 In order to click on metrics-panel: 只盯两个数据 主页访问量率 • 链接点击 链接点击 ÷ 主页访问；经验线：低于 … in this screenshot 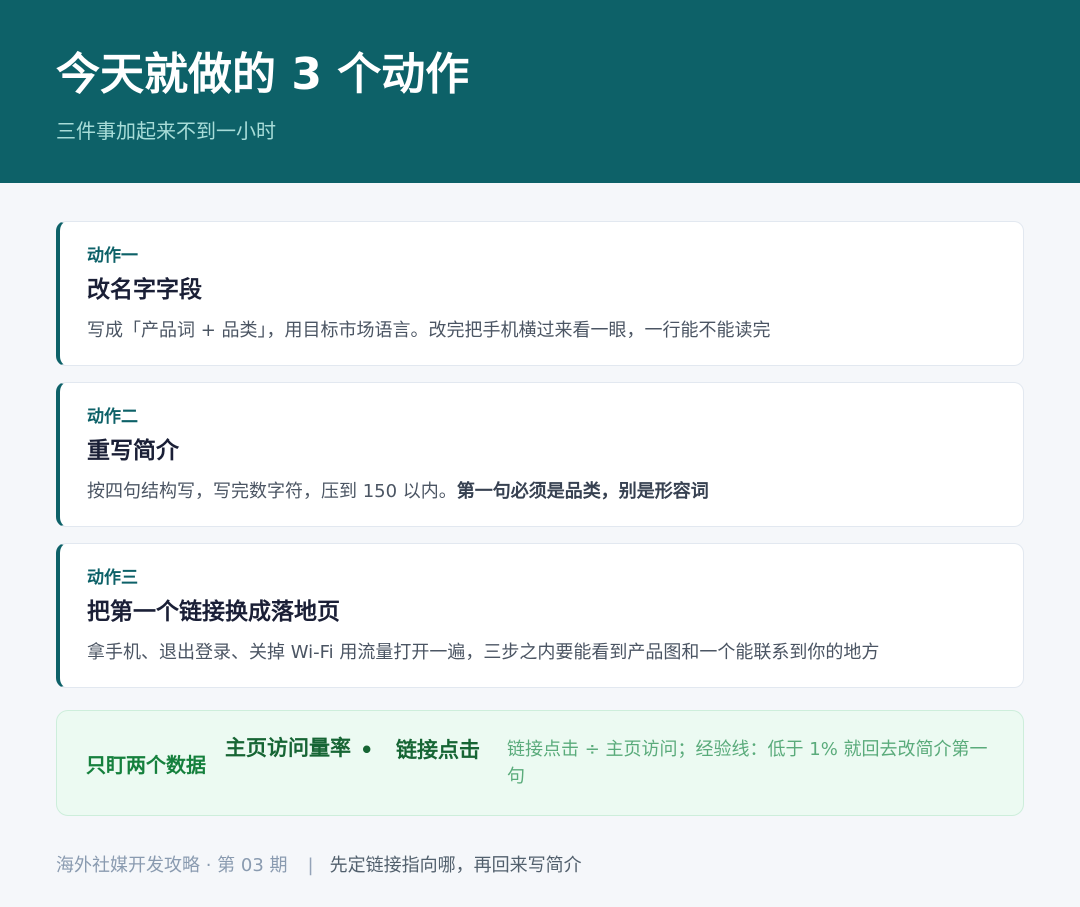, I will do `click(540, 763)`.